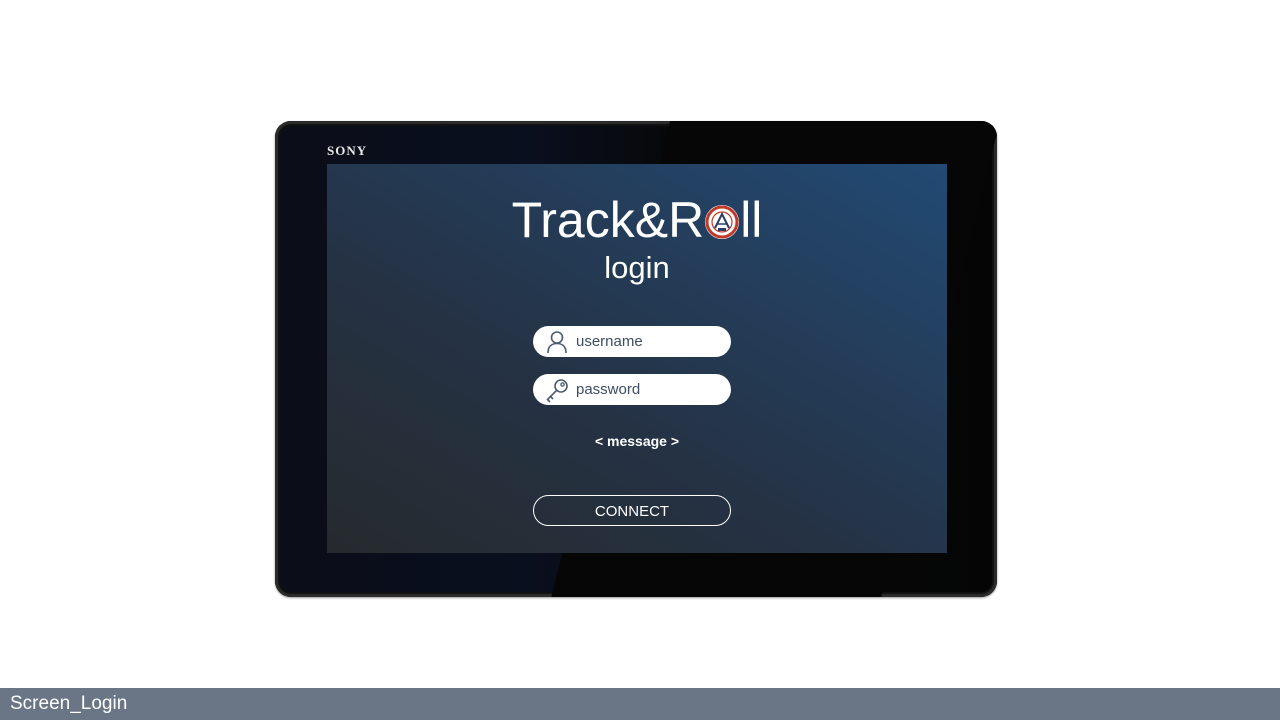 This screenshot has width=1280, height=720. Describe the element at coordinates (632, 510) in the screenshot. I see `connect-button: CONNECT` at that location.